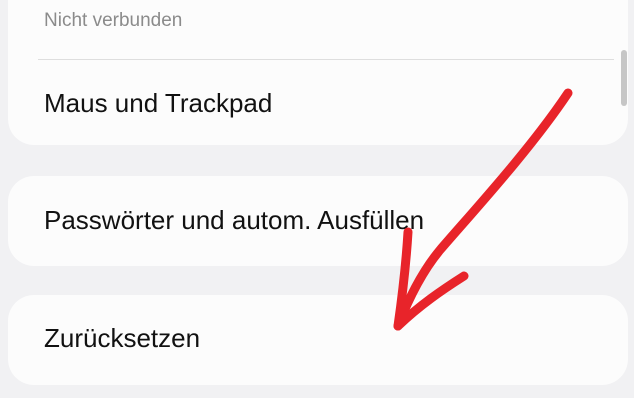 This screenshot has height=398, width=634. Describe the element at coordinates (113, 20) in the screenshot. I see `connection-status: Nicht verbunden` at that location.